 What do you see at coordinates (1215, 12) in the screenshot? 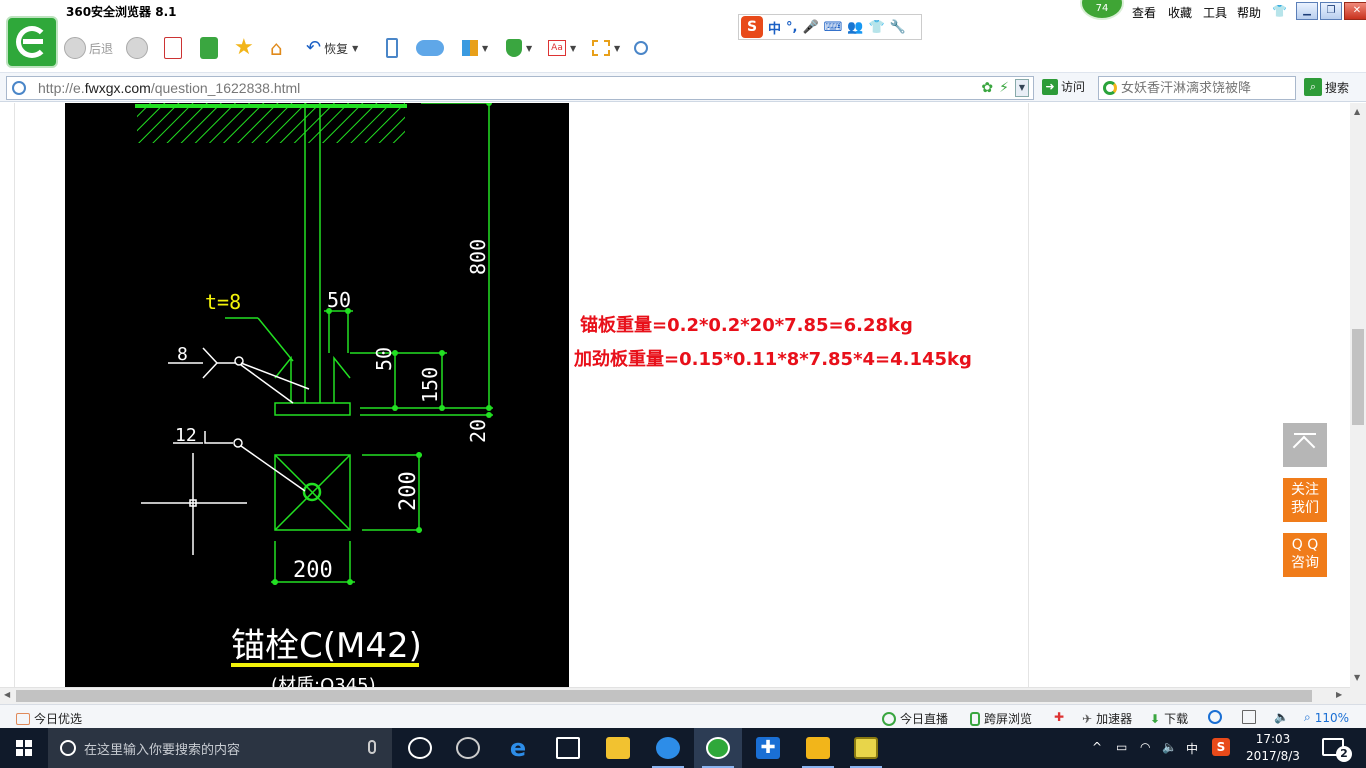
I see `menu-tools: 工具` at bounding box center [1215, 12].